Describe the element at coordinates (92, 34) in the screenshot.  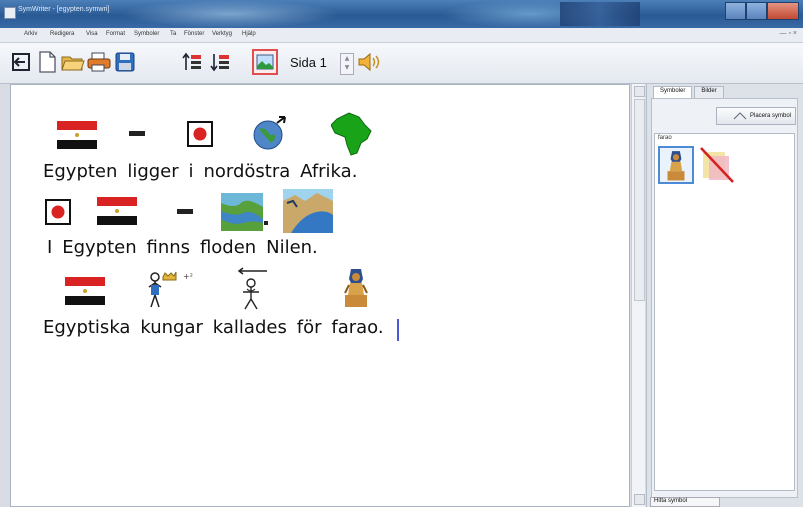
I see `menu-visa: Visa` at that location.